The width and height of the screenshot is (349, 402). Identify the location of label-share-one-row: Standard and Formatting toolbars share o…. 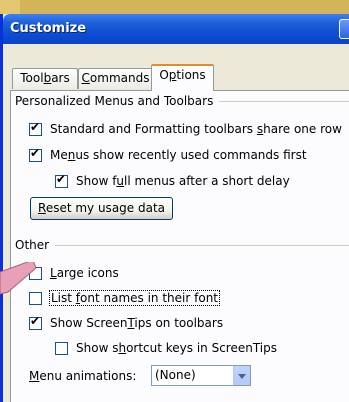
(196, 129).